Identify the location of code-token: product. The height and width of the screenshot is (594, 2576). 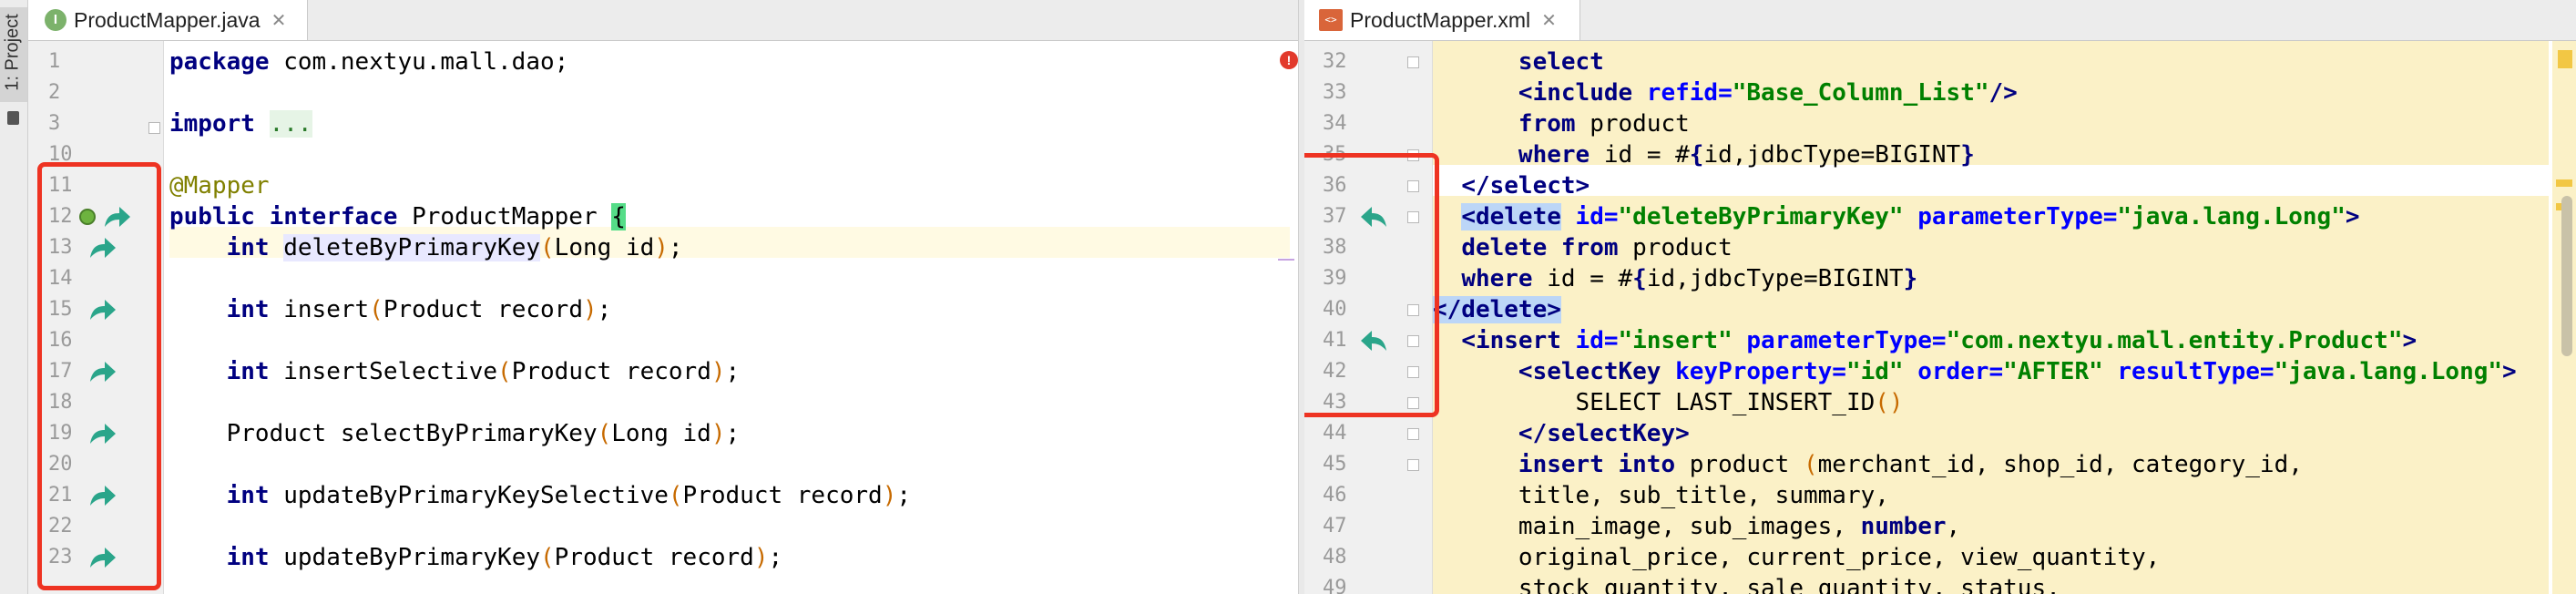
(1632, 124).